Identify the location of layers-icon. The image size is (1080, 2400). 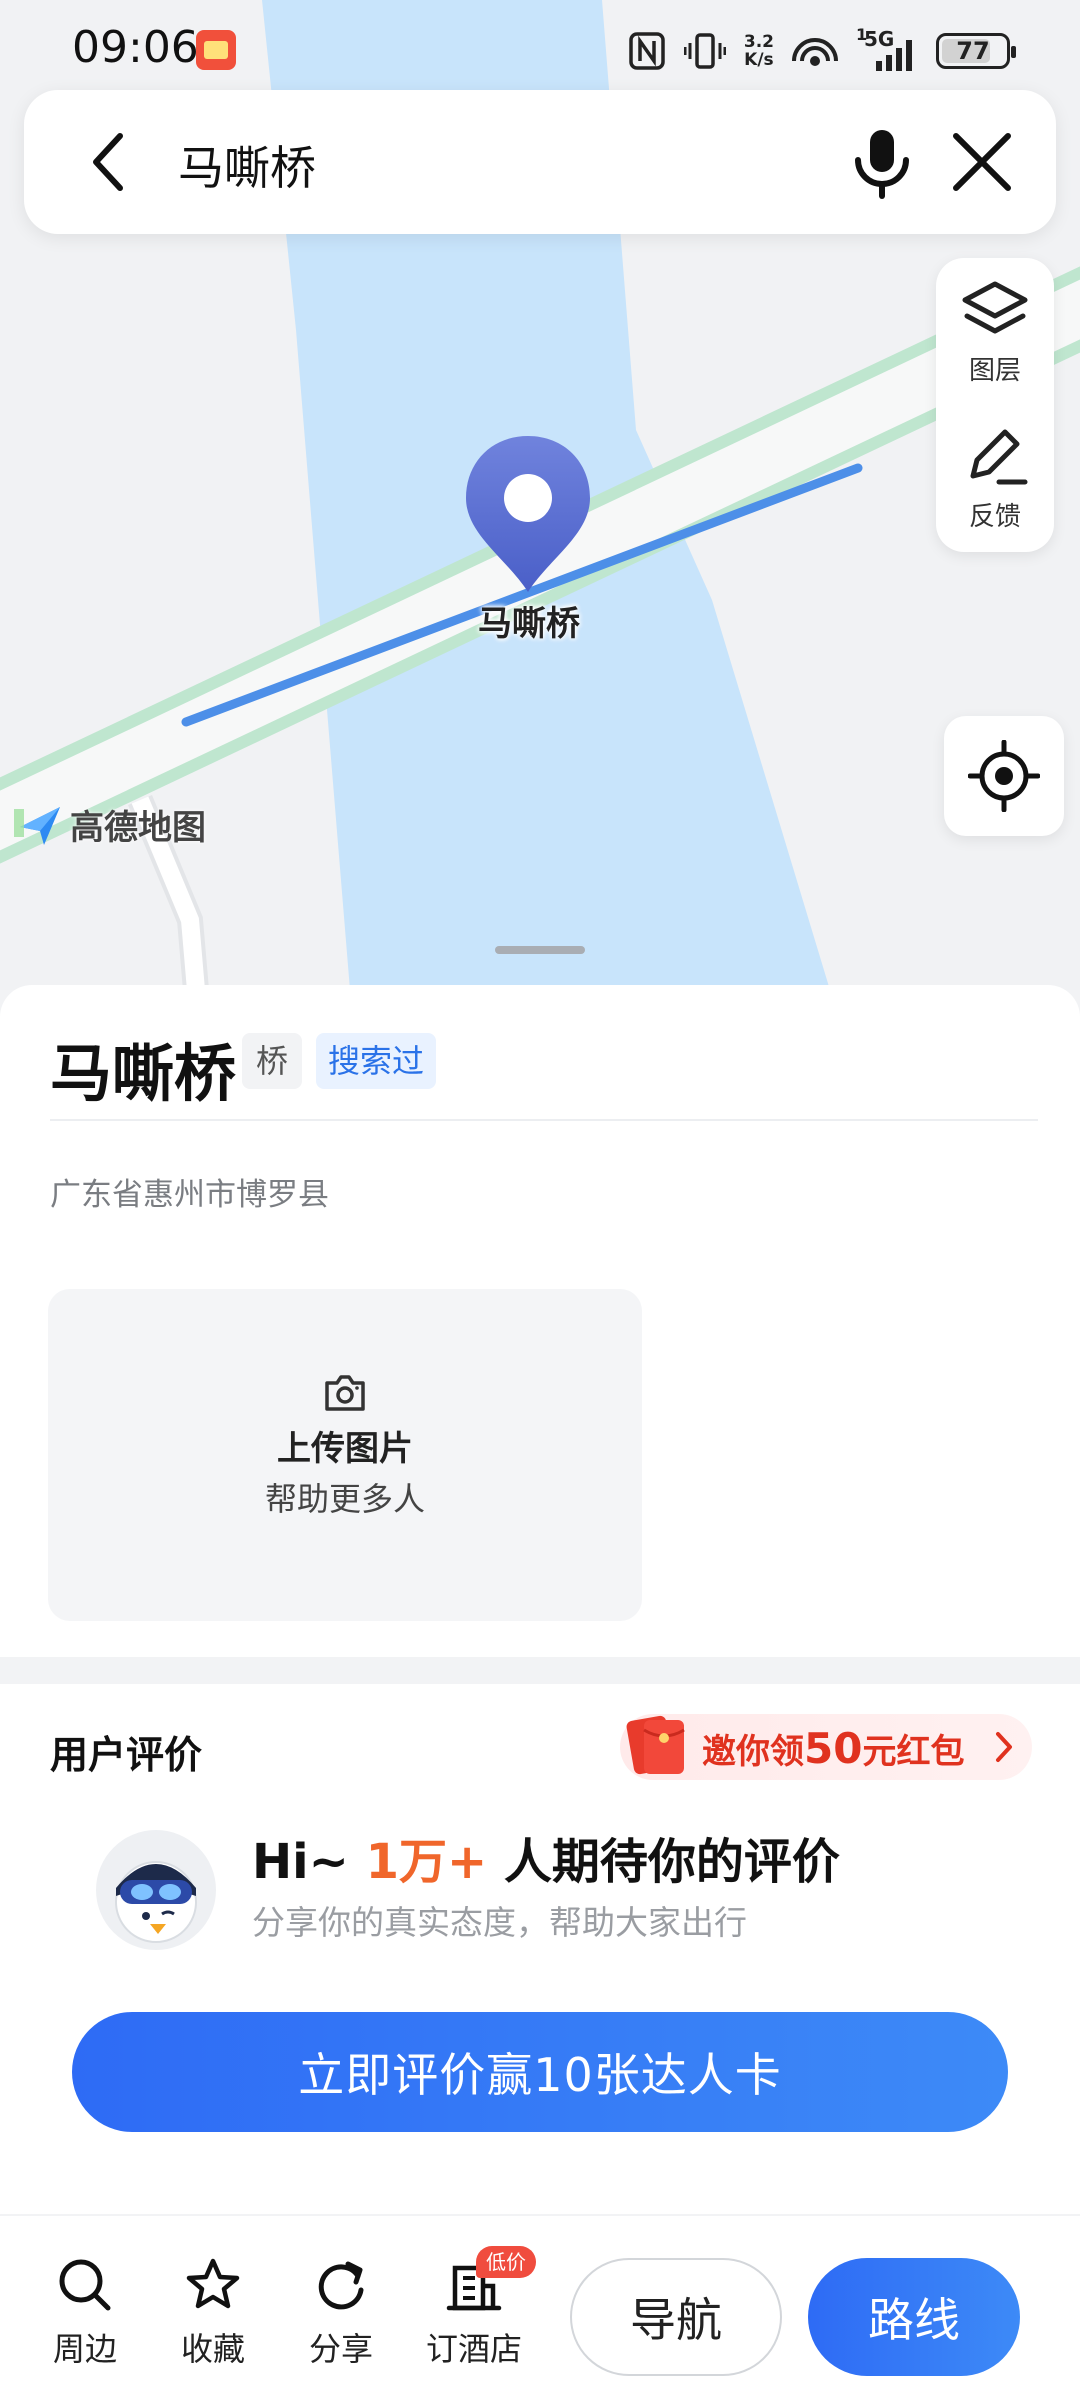
(995, 307).